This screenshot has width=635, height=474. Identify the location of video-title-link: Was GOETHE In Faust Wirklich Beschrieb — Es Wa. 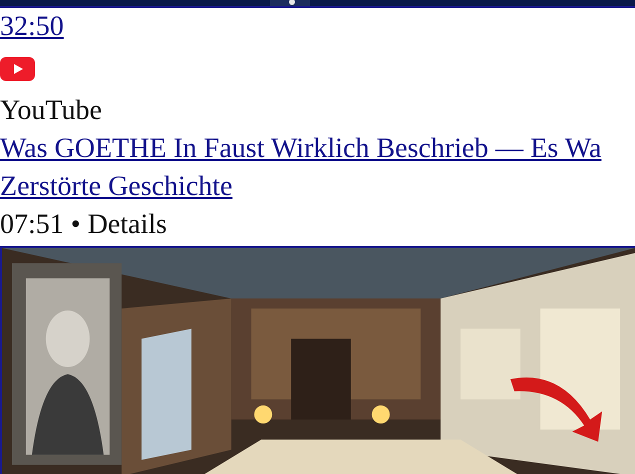
(301, 149).